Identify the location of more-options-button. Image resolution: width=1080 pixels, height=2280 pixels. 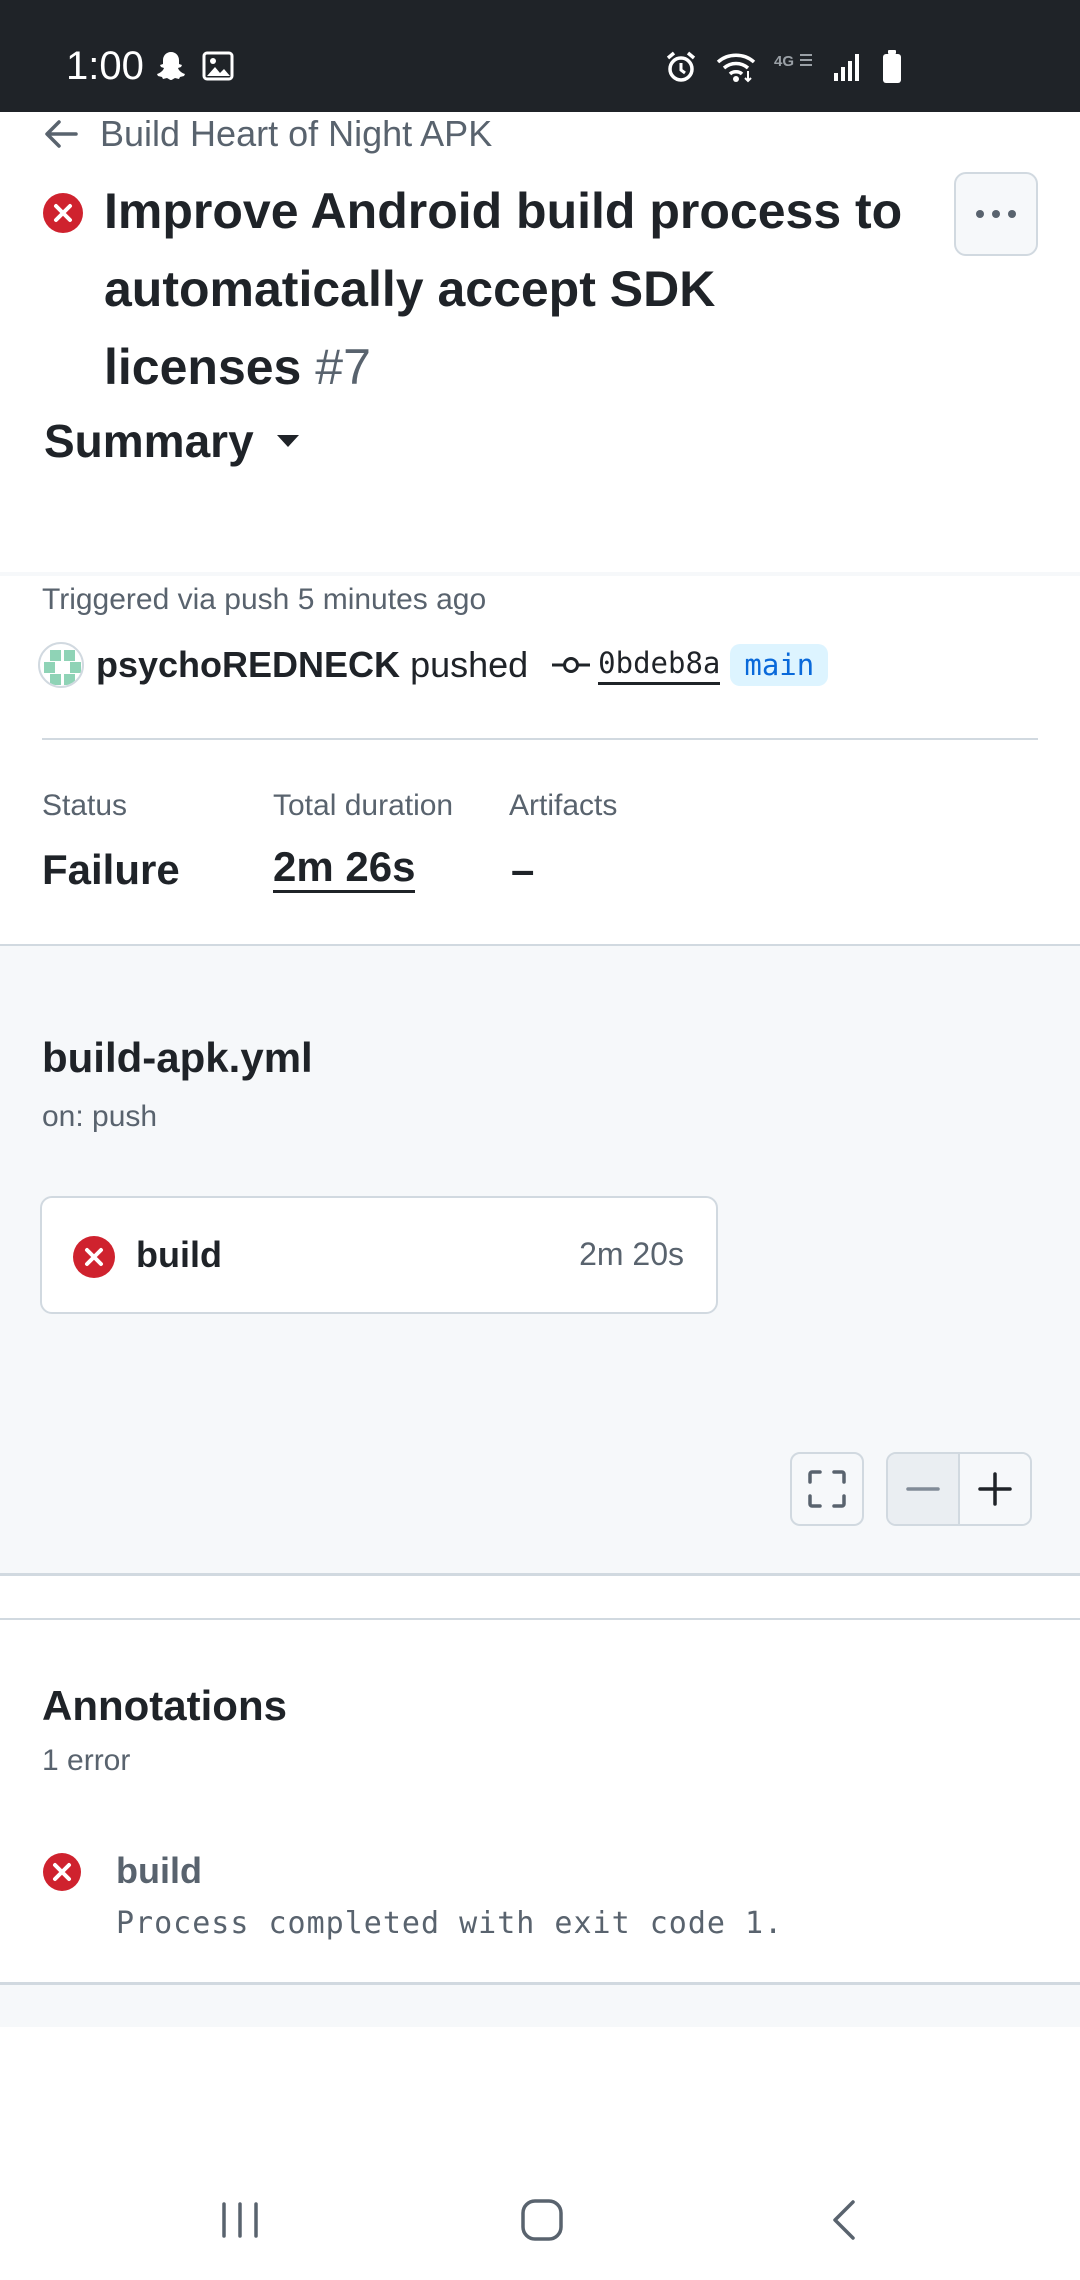
(996, 214).